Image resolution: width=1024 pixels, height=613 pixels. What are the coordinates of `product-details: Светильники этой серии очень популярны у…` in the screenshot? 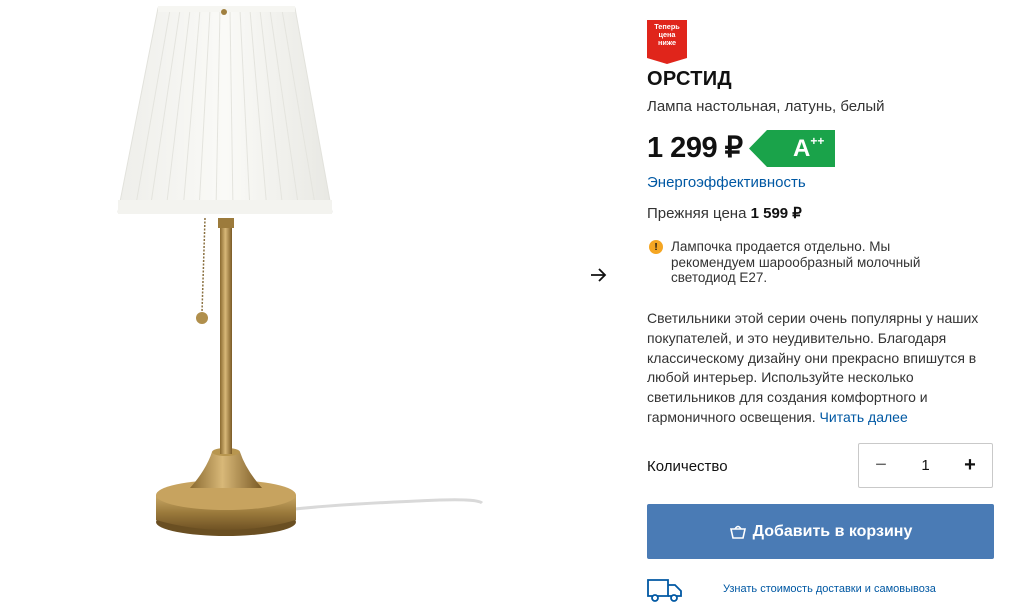 It's located at (821, 368).